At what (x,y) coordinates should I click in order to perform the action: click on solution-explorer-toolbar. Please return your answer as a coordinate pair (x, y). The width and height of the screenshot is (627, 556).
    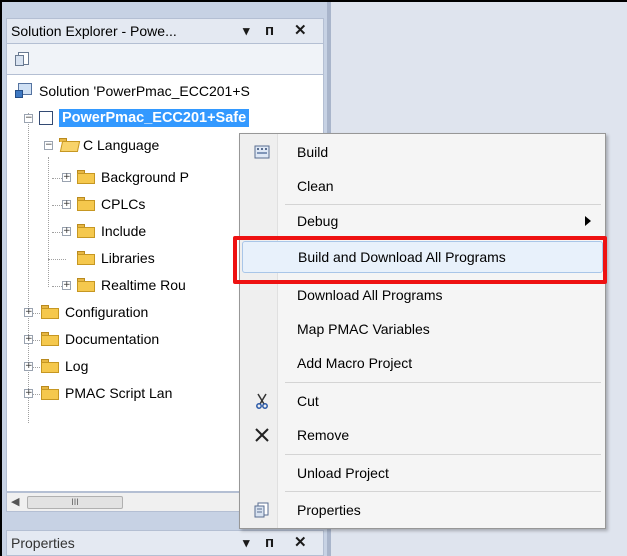
    Looking at the image, I should click on (165, 59).